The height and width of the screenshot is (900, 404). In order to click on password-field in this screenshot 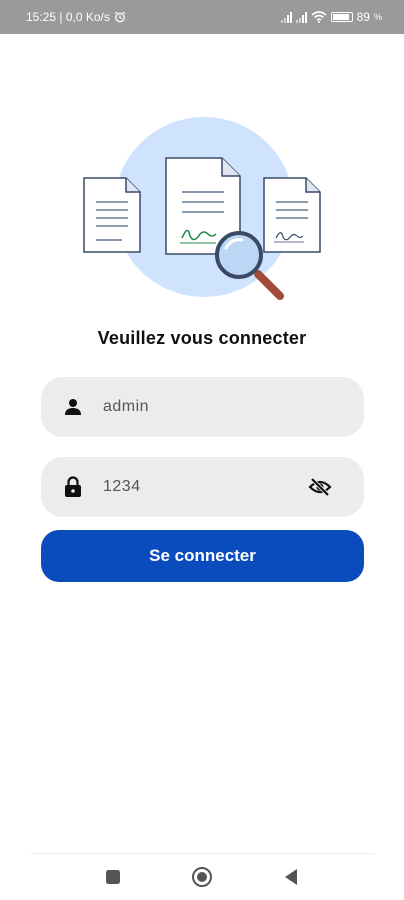, I will do `click(202, 487)`.